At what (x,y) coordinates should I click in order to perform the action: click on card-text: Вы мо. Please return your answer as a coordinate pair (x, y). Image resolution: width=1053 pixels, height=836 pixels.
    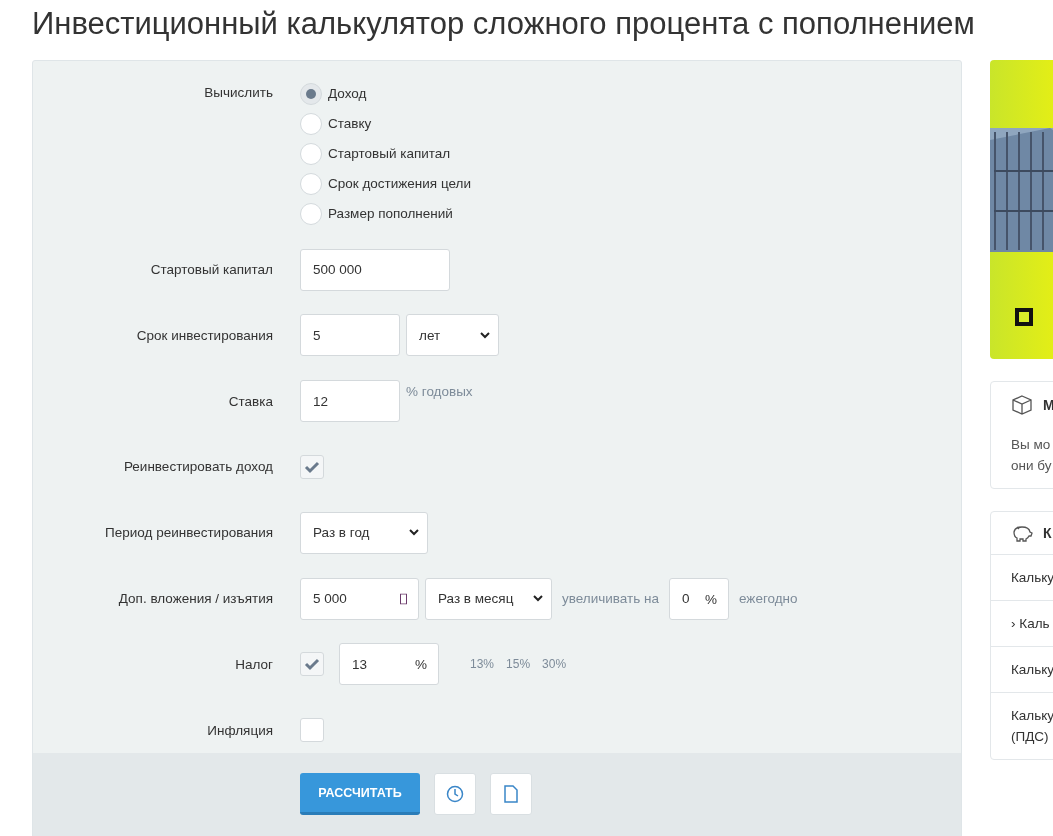
    Looking at the image, I should click on (1031, 445).